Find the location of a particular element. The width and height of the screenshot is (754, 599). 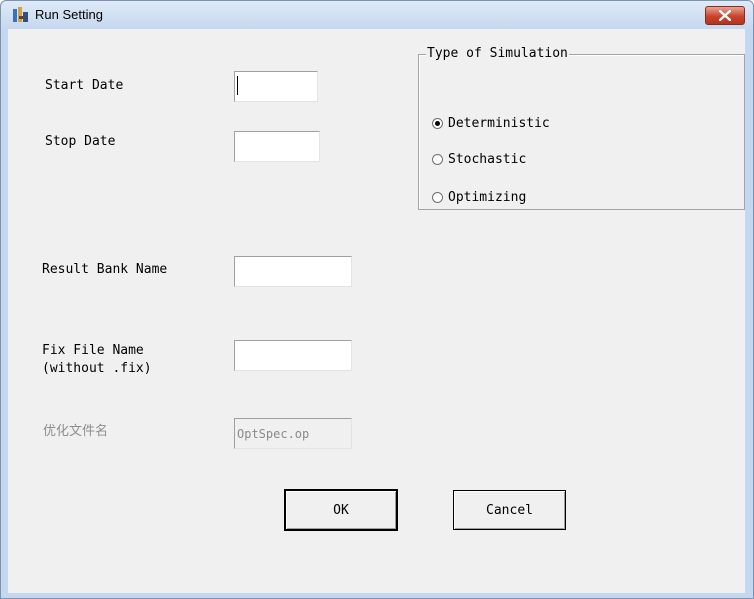

start-date-label: Start Date is located at coordinates (84, 85).